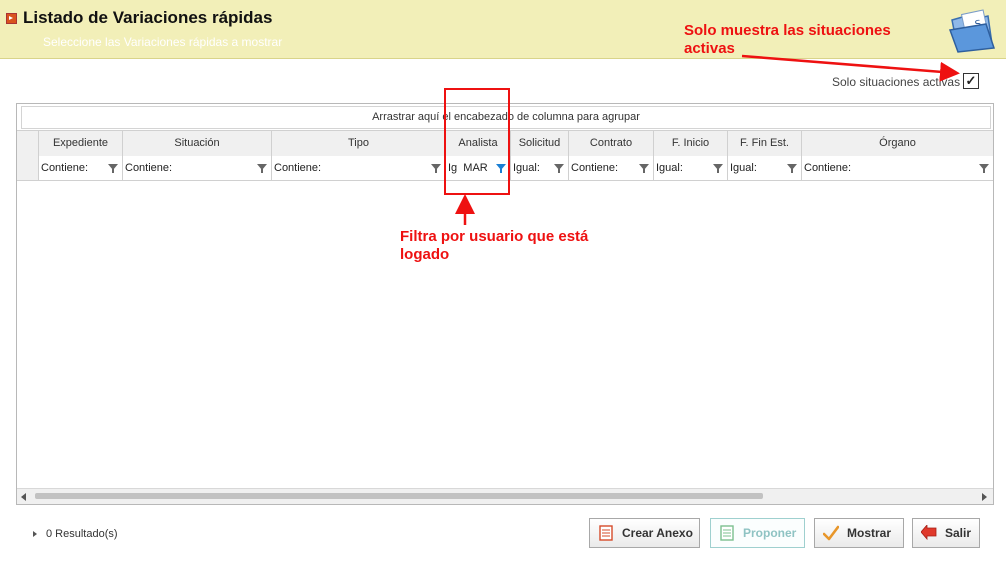 This screenshot has width=1006, height=561. I want to click on filter-cell-expediente: Contiene:, so click(81, 168).